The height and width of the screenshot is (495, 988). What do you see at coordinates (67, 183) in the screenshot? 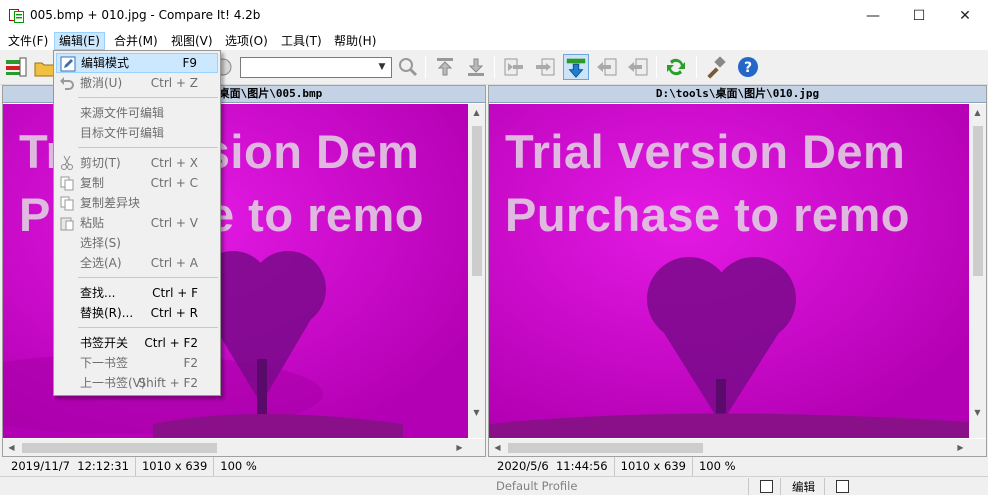
I see `copy-icon` at bounding box center [67, 183].